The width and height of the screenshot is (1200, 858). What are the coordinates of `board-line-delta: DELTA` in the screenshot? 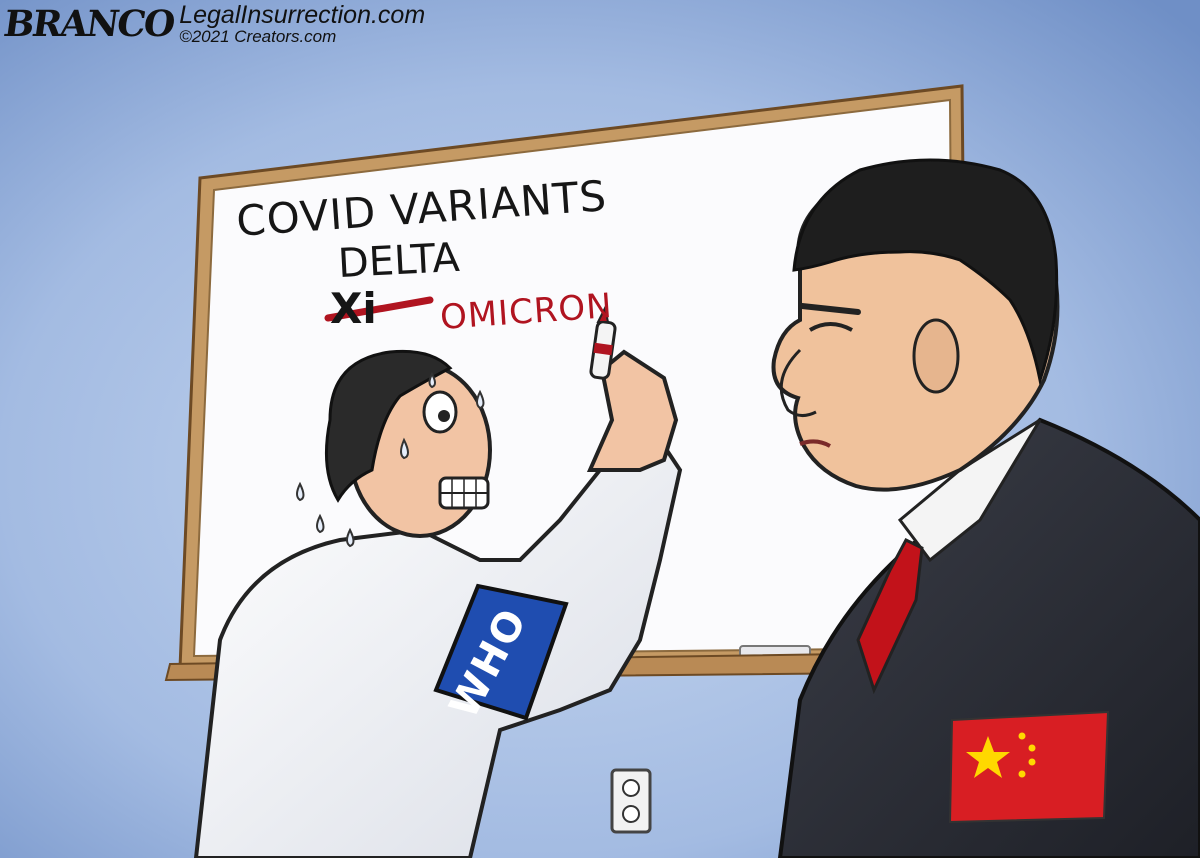 It's located at (398, 261).